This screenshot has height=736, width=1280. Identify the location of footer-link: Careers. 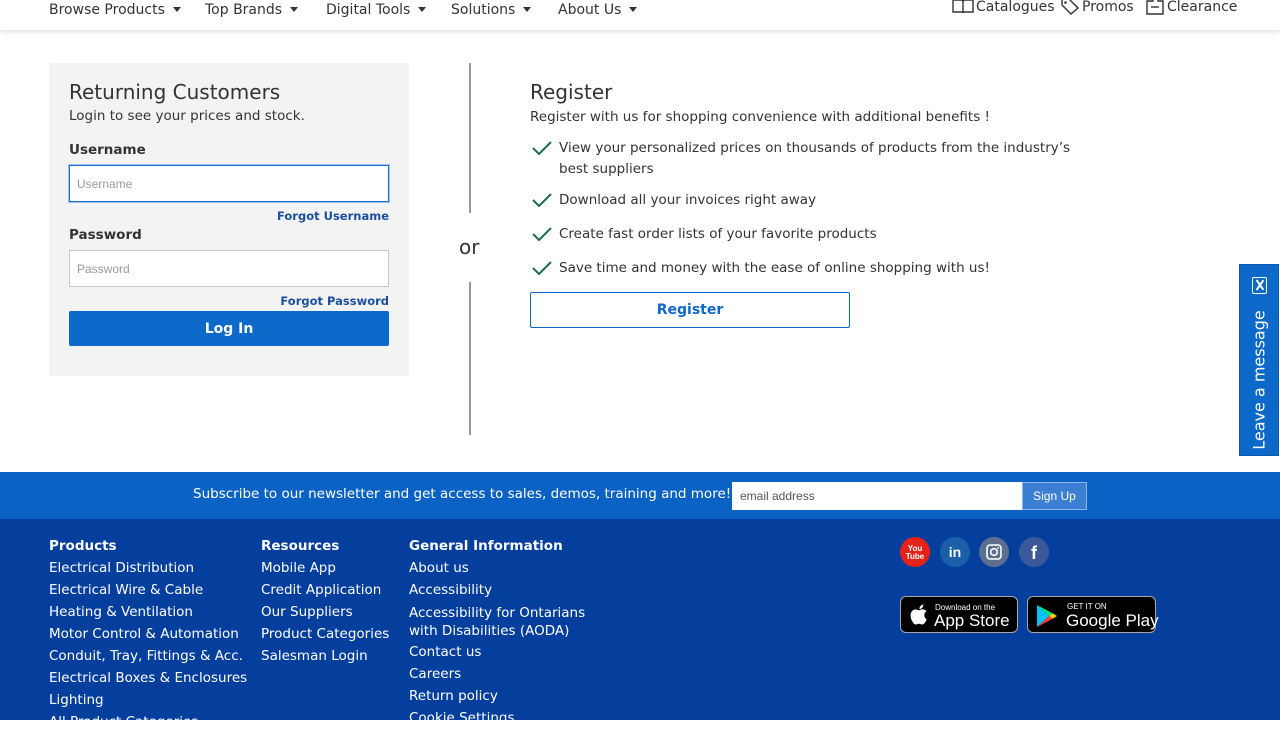
(501, 674).